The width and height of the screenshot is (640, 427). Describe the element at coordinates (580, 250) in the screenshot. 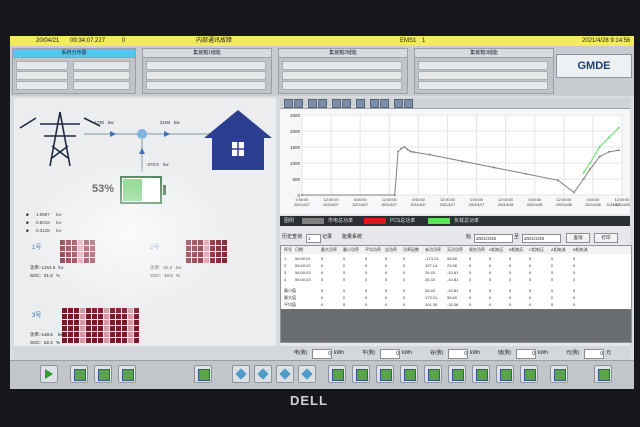

I see `column-header: B相电流` at that location.